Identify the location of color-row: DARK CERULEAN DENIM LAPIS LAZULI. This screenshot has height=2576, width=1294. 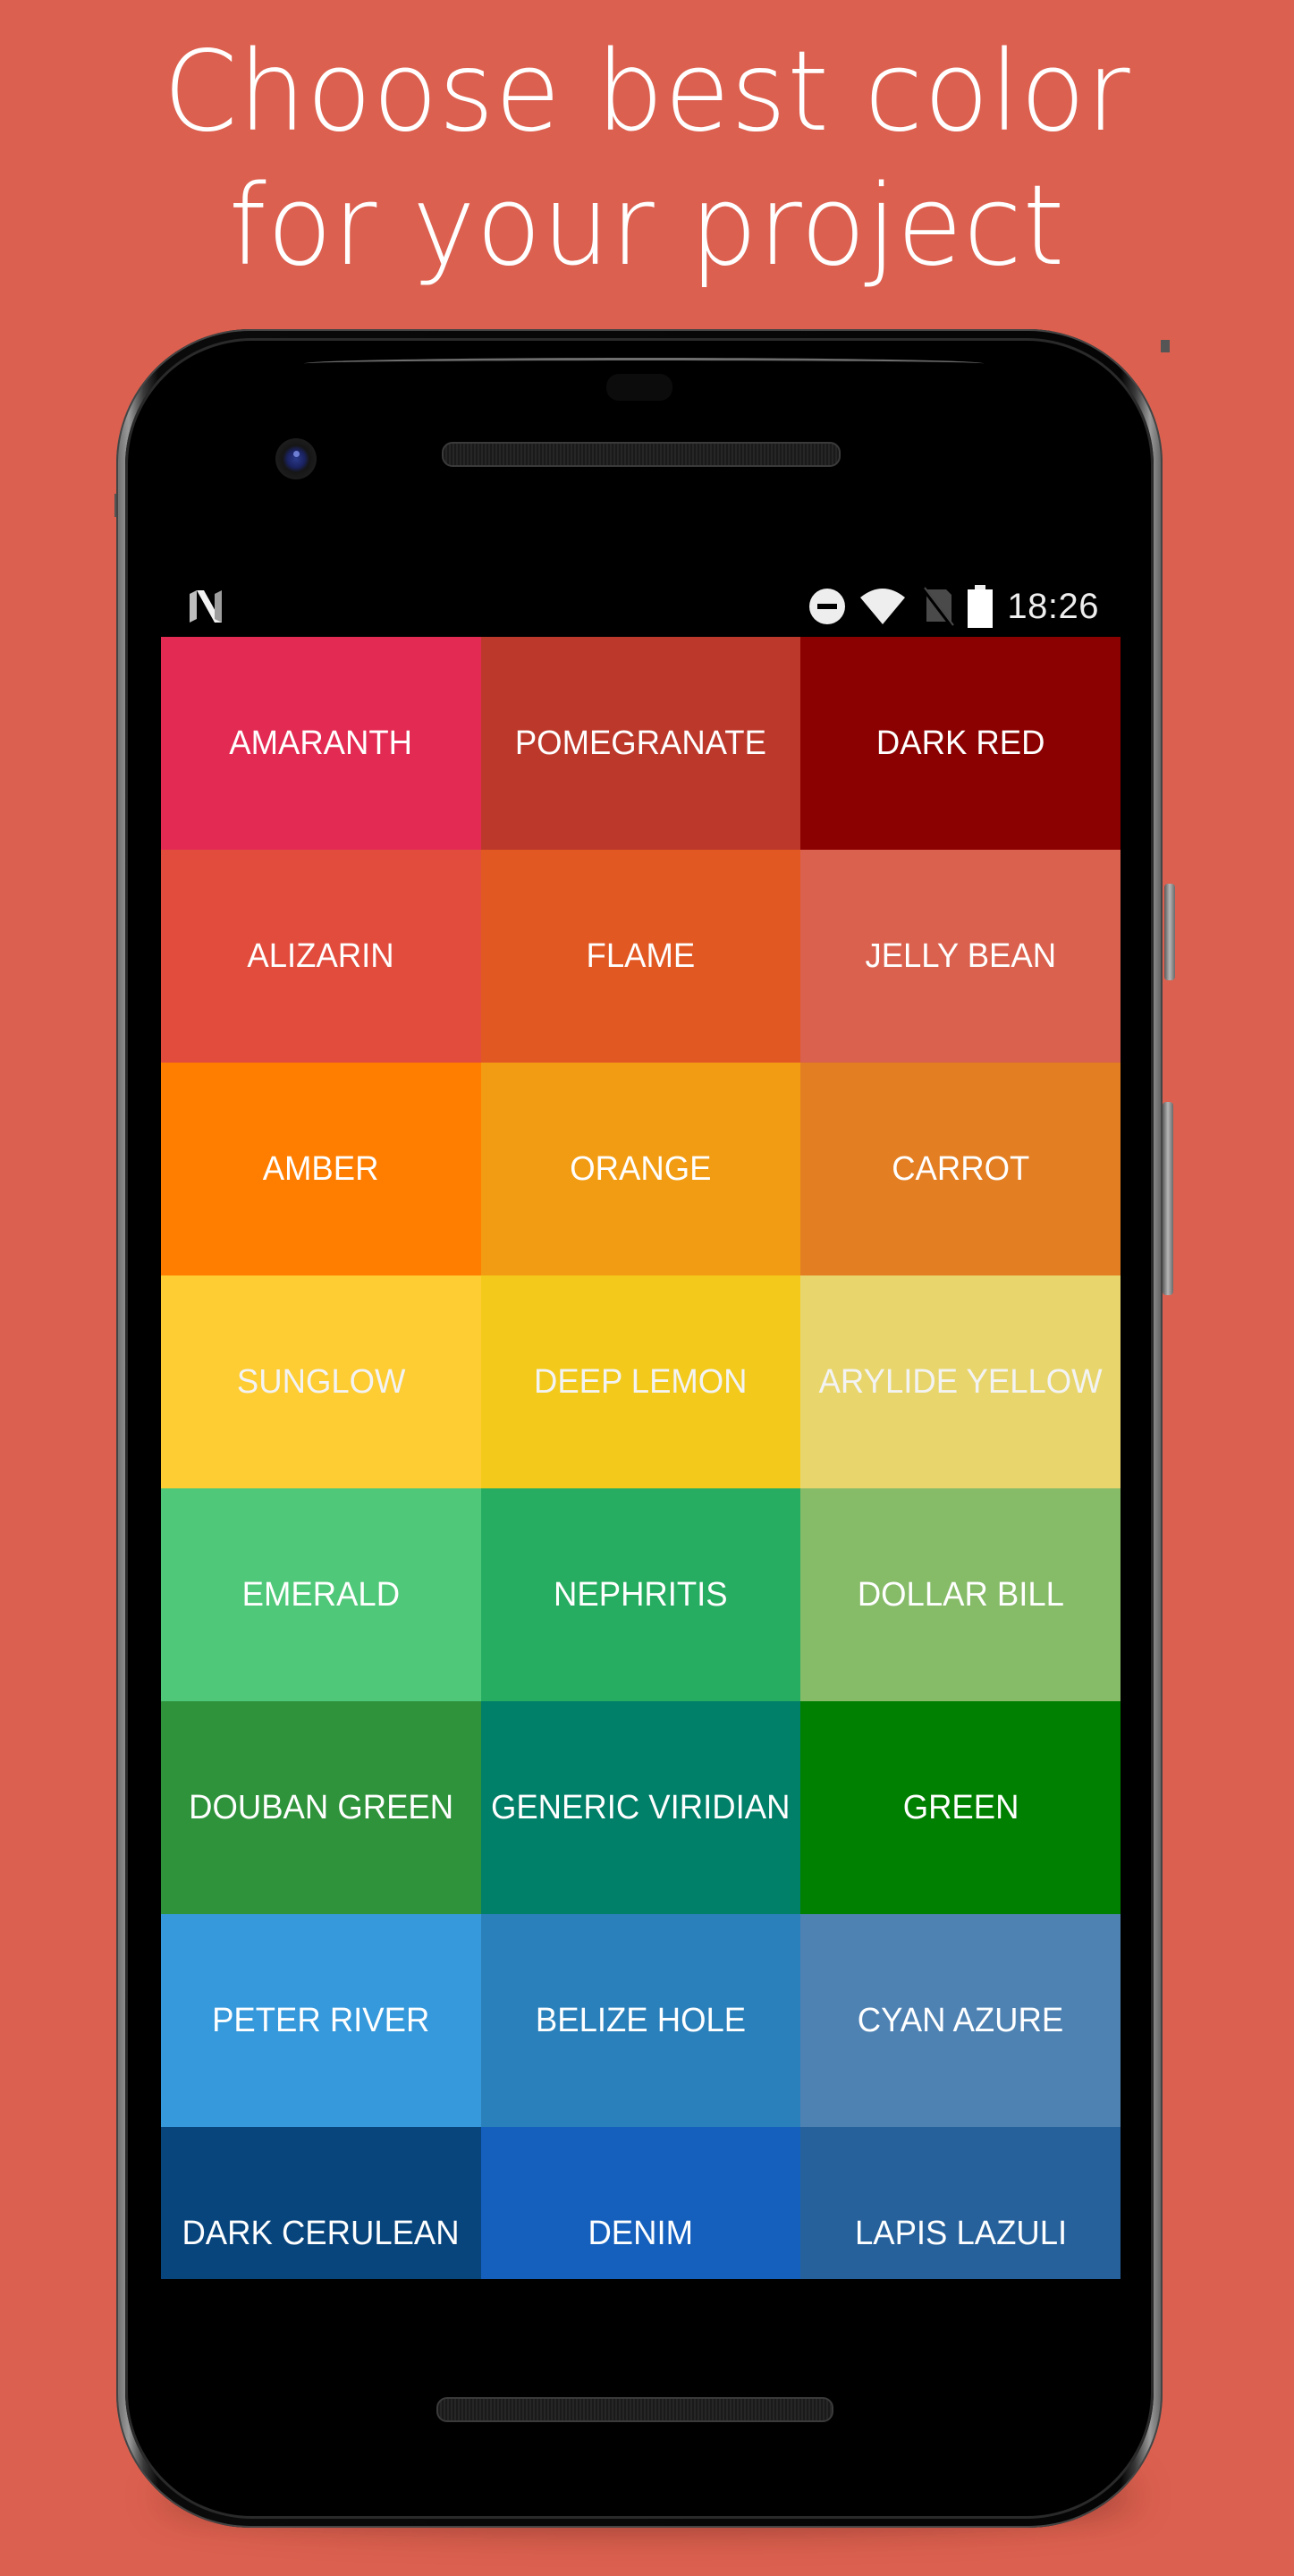
(641, 2203).